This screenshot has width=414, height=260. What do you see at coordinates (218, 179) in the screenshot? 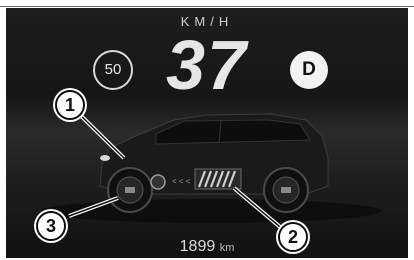
I see `battery-icon` at bounding box center [218, 179].